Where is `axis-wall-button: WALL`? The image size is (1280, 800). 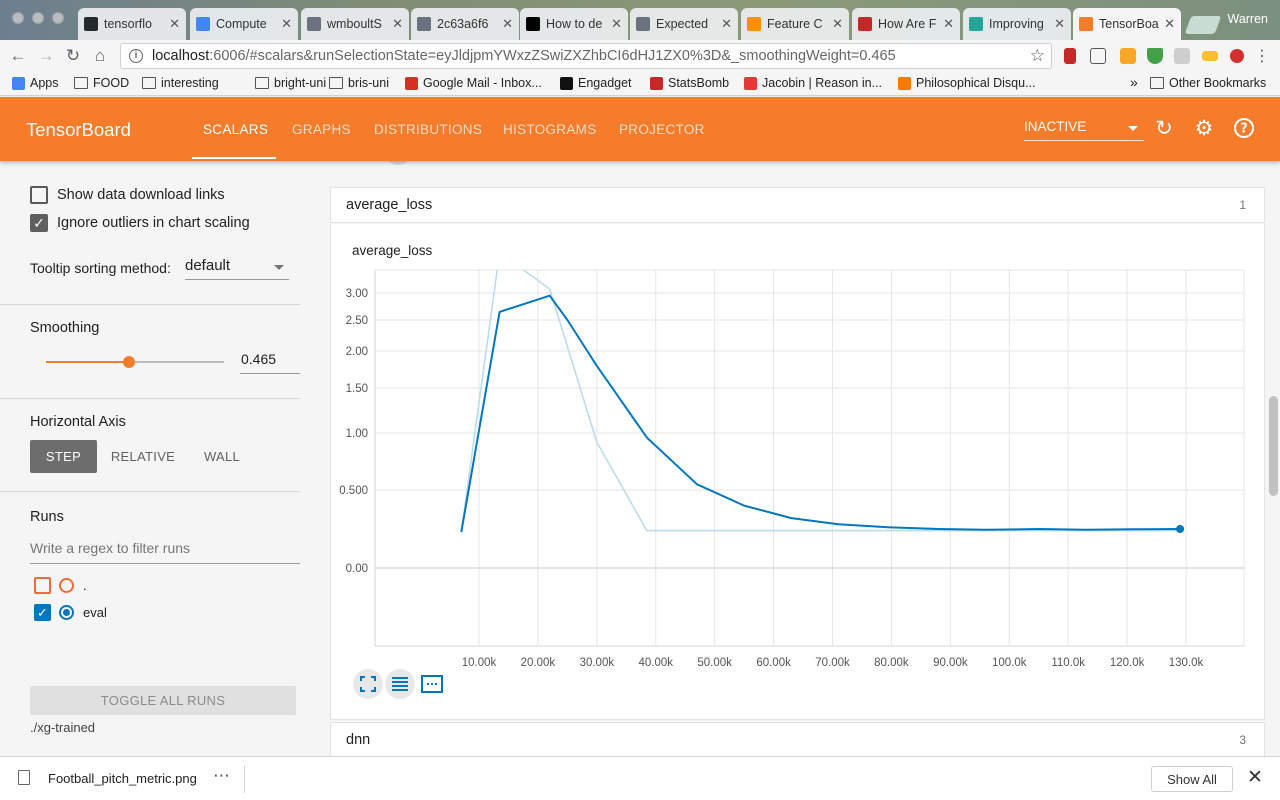 axis-wall-button: WALL is located at coordinates (222, 456).